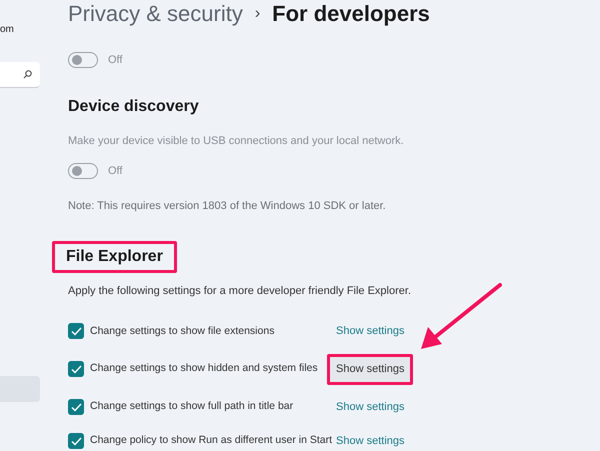 The height and width of the screenshot is (451, 600). Describe the element at coordinates (183, 331) in the screenshot. I see `checkbox-label: Change settings to show file extensions` at that location.